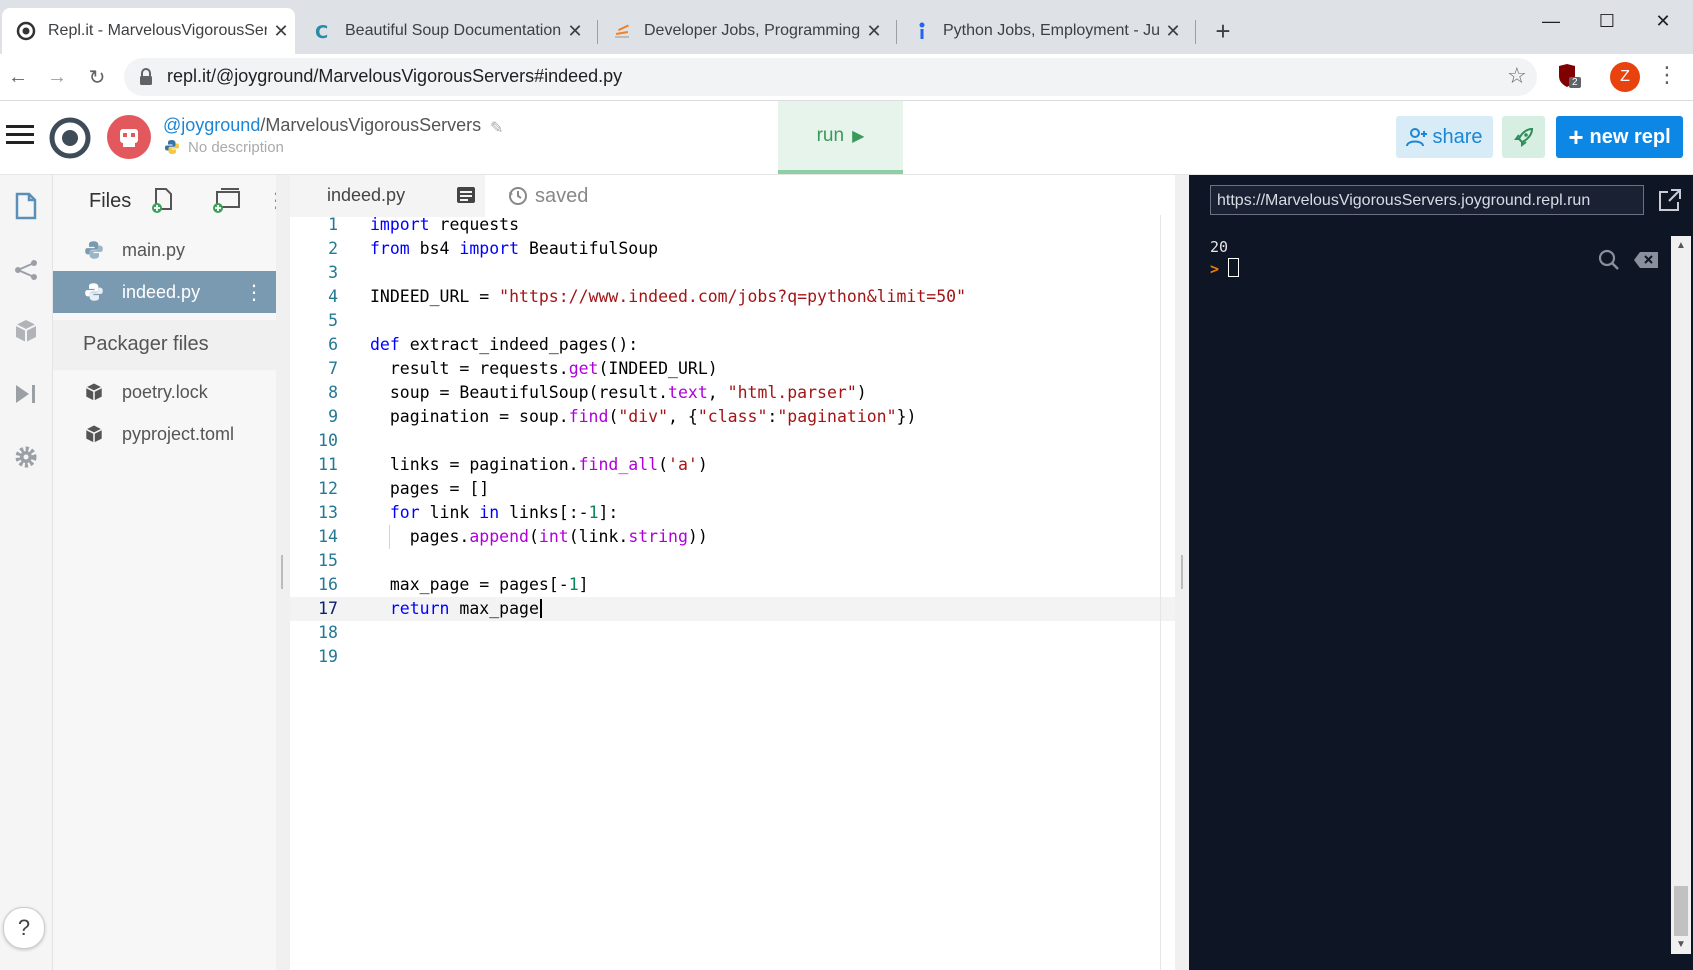  What do you see at coordinates (1517, 76) in the screenshot?
I see `bookmark-star-icon: ☆` at bounding box center [1517, 76].